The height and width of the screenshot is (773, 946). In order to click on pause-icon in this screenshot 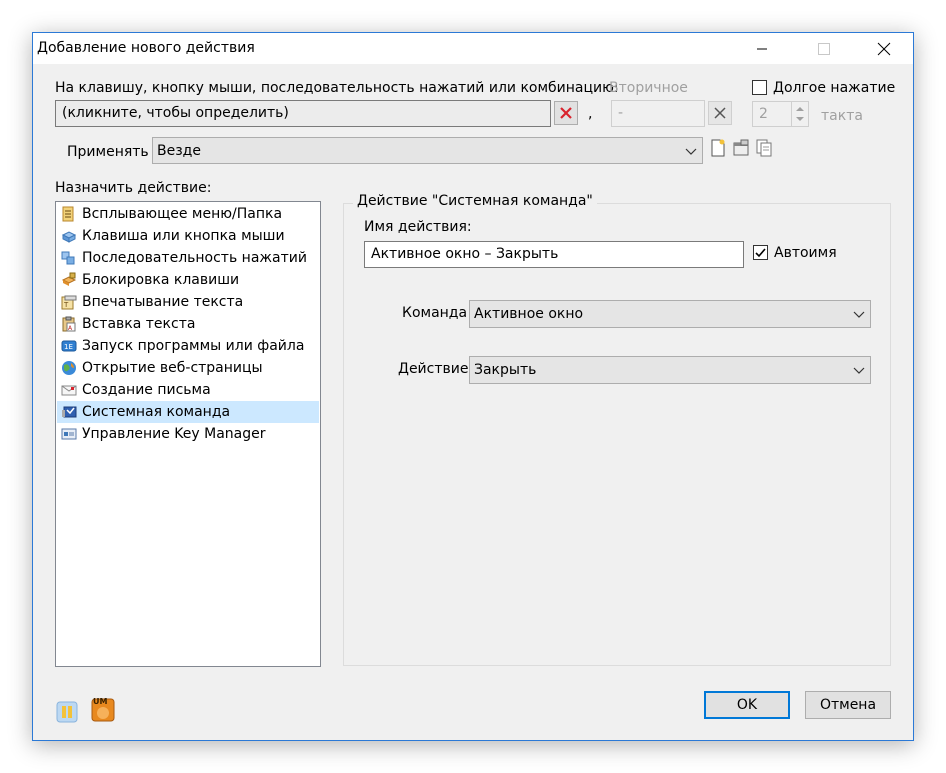, I will do `click(67, 712)`.